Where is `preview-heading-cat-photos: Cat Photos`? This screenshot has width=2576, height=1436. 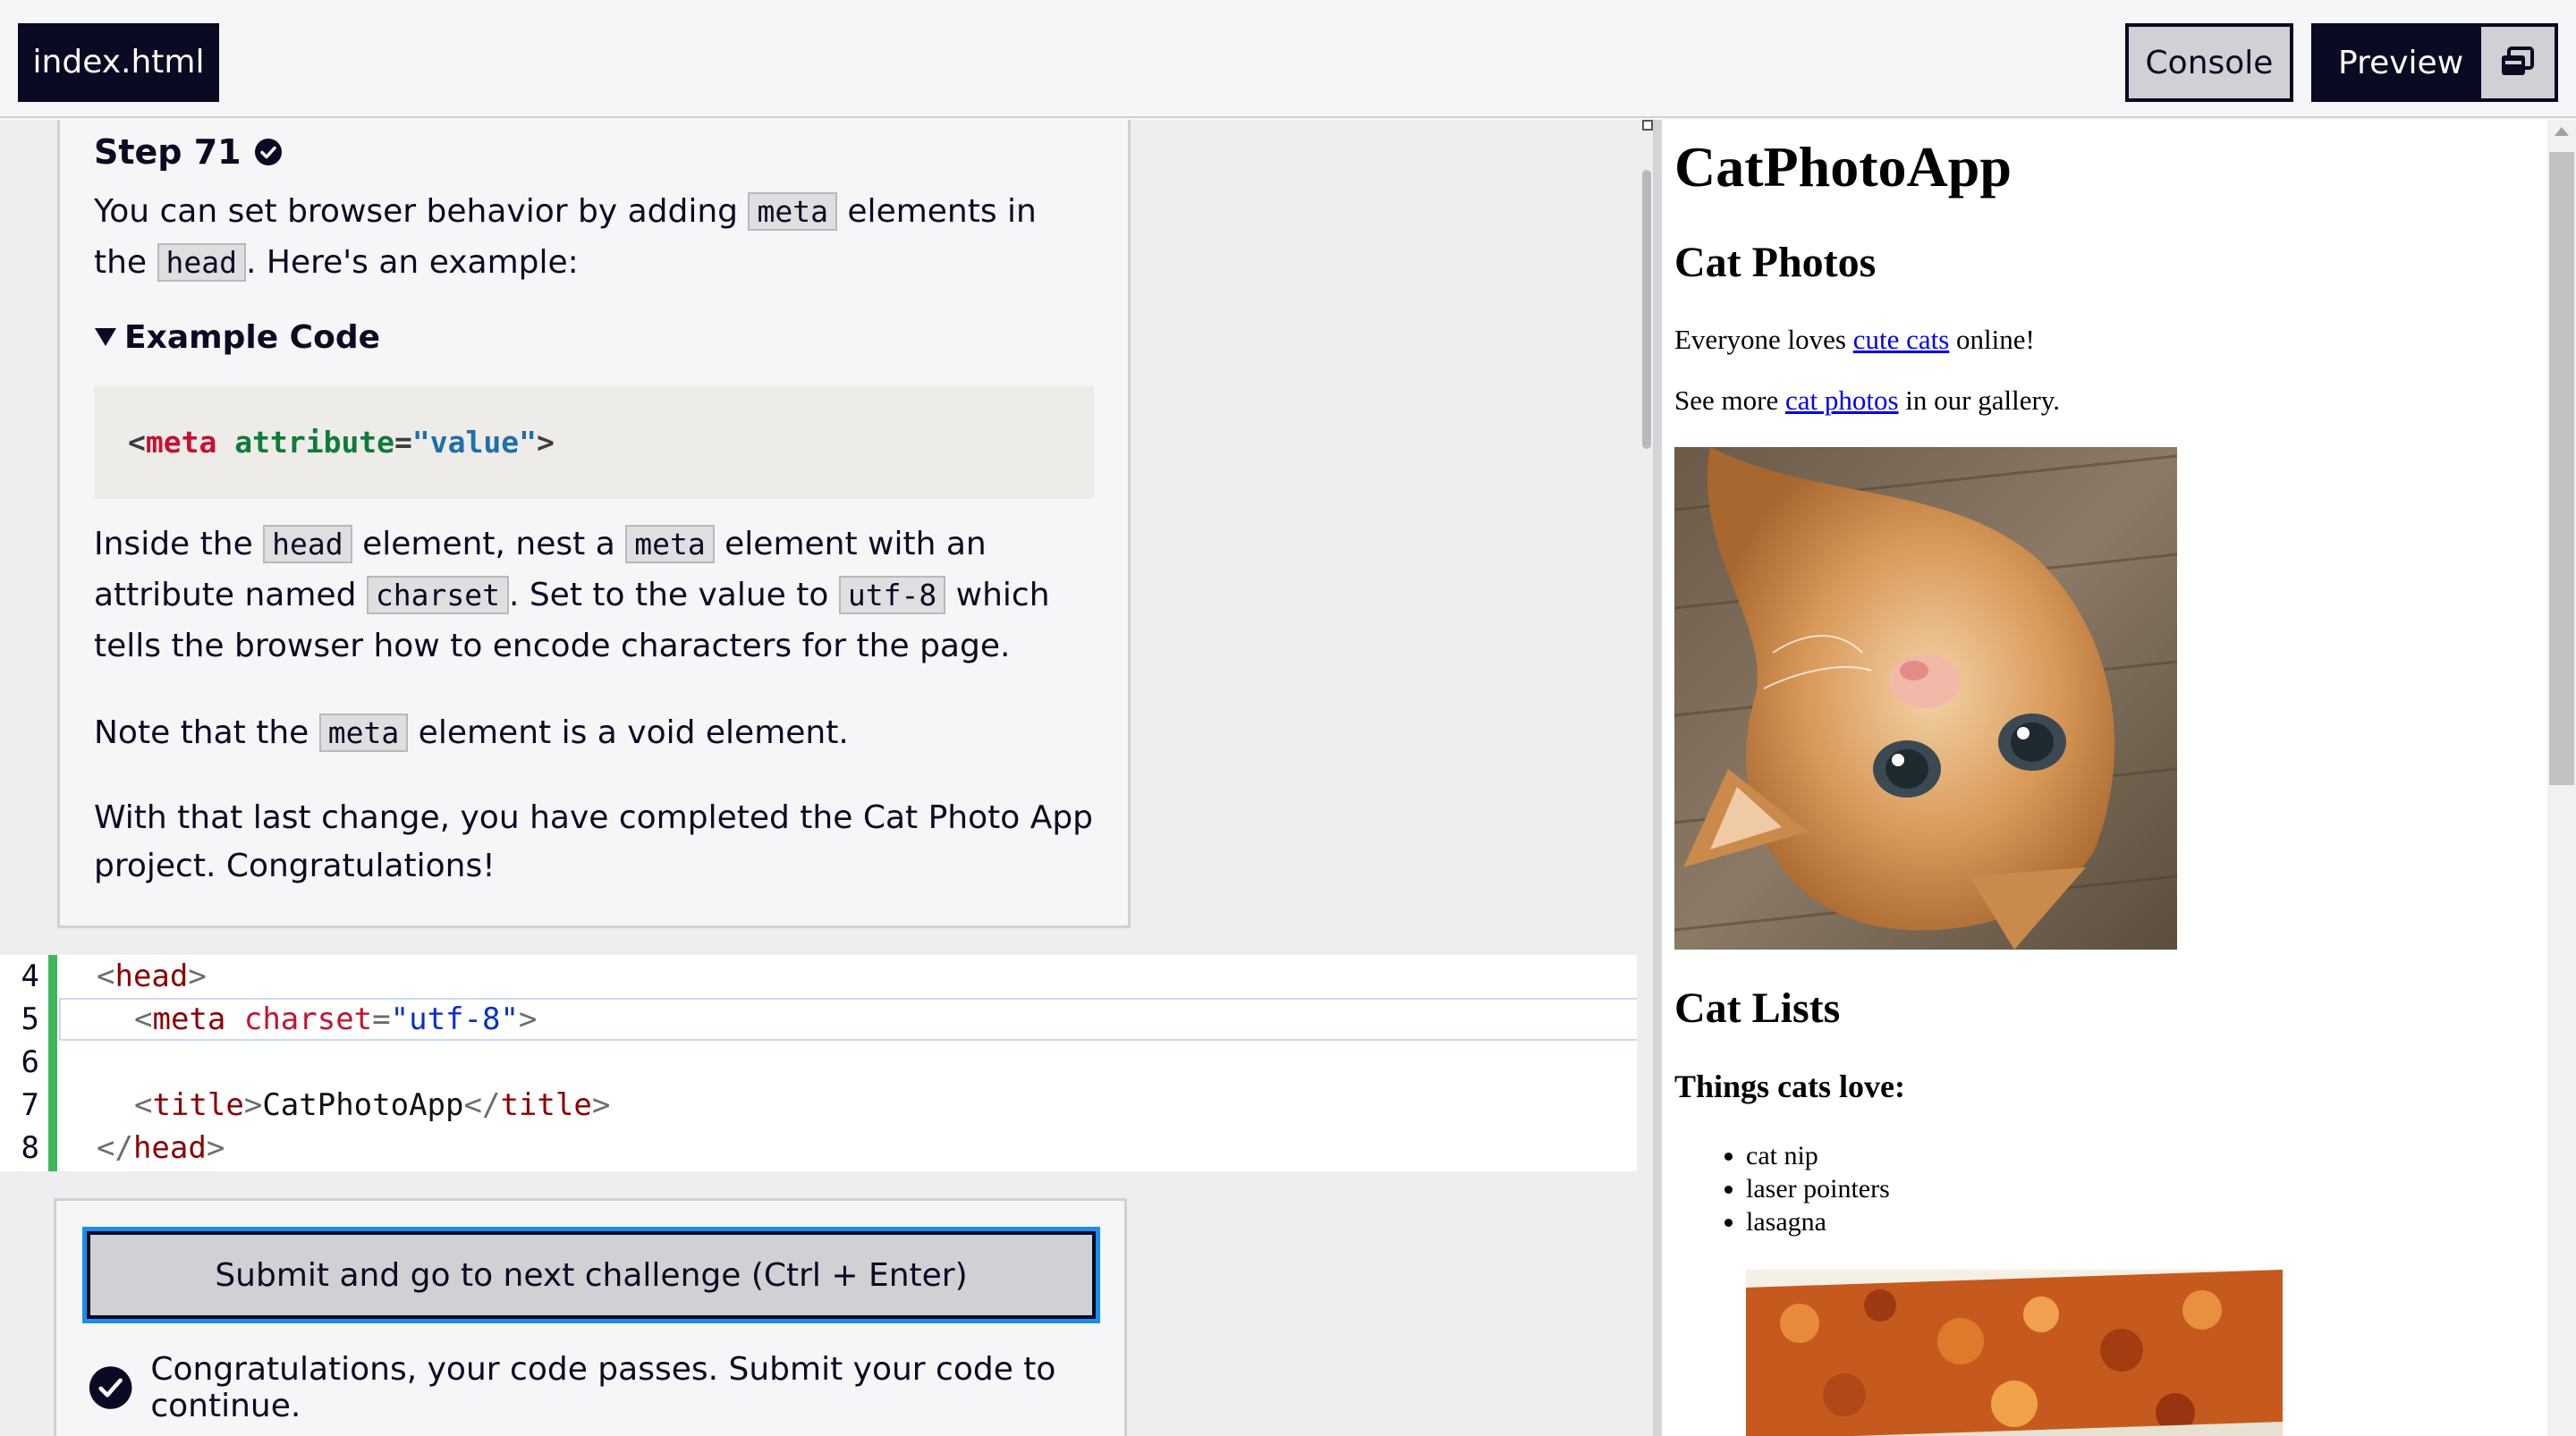
preview-heading-cat-photos: Cat Photos is located at coordinates (1775, 262).